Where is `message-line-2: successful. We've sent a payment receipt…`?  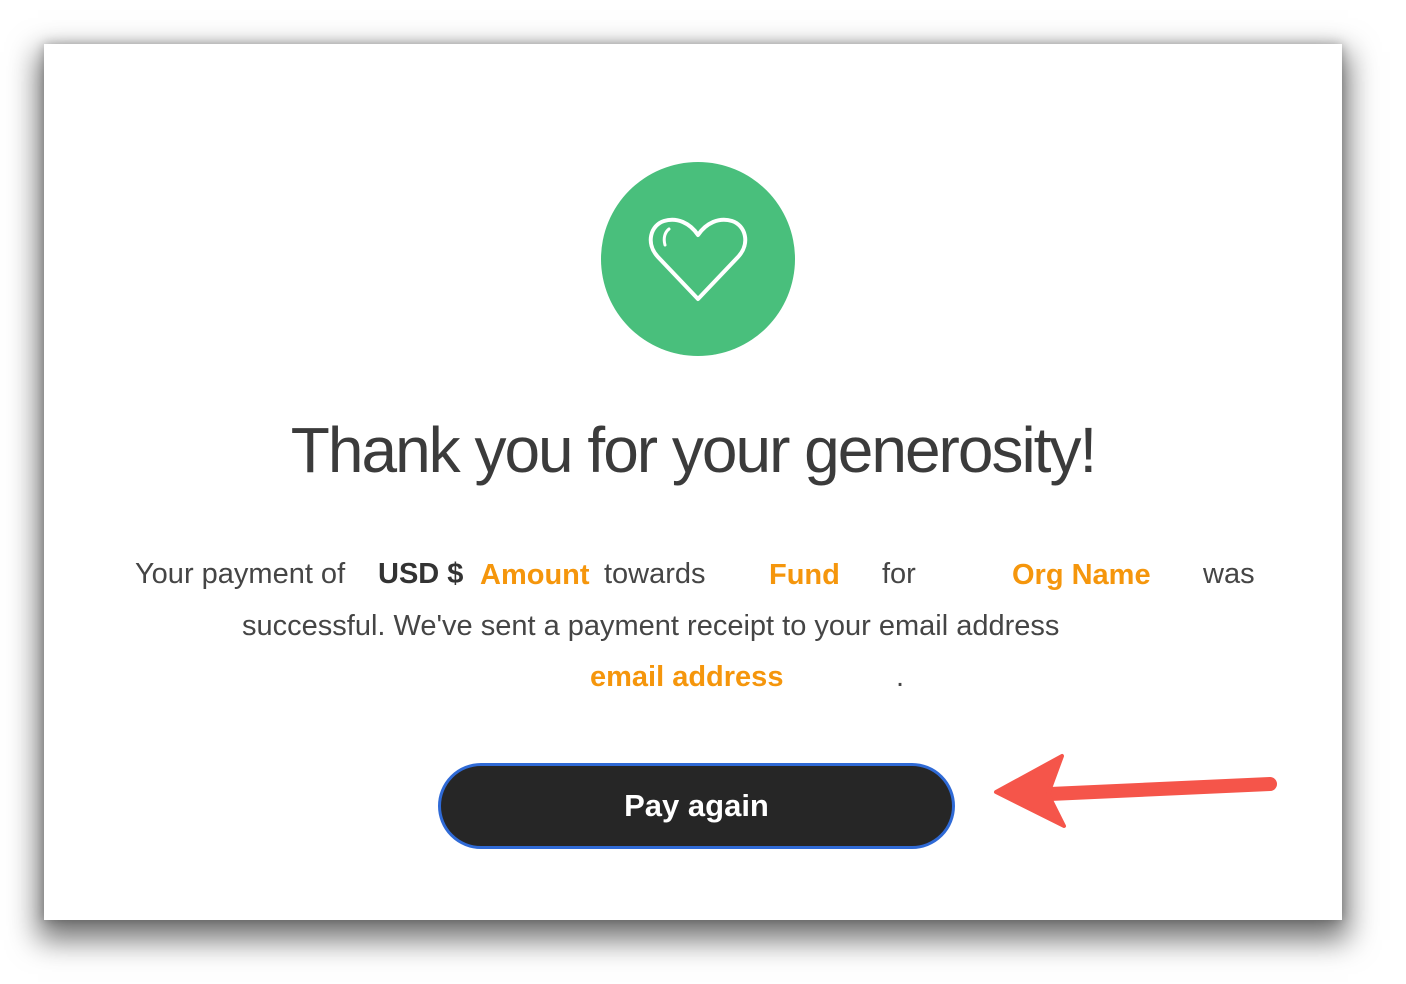
message-line-2: successful. We've sent a payment receipt… is located at coordinates (651, 626).